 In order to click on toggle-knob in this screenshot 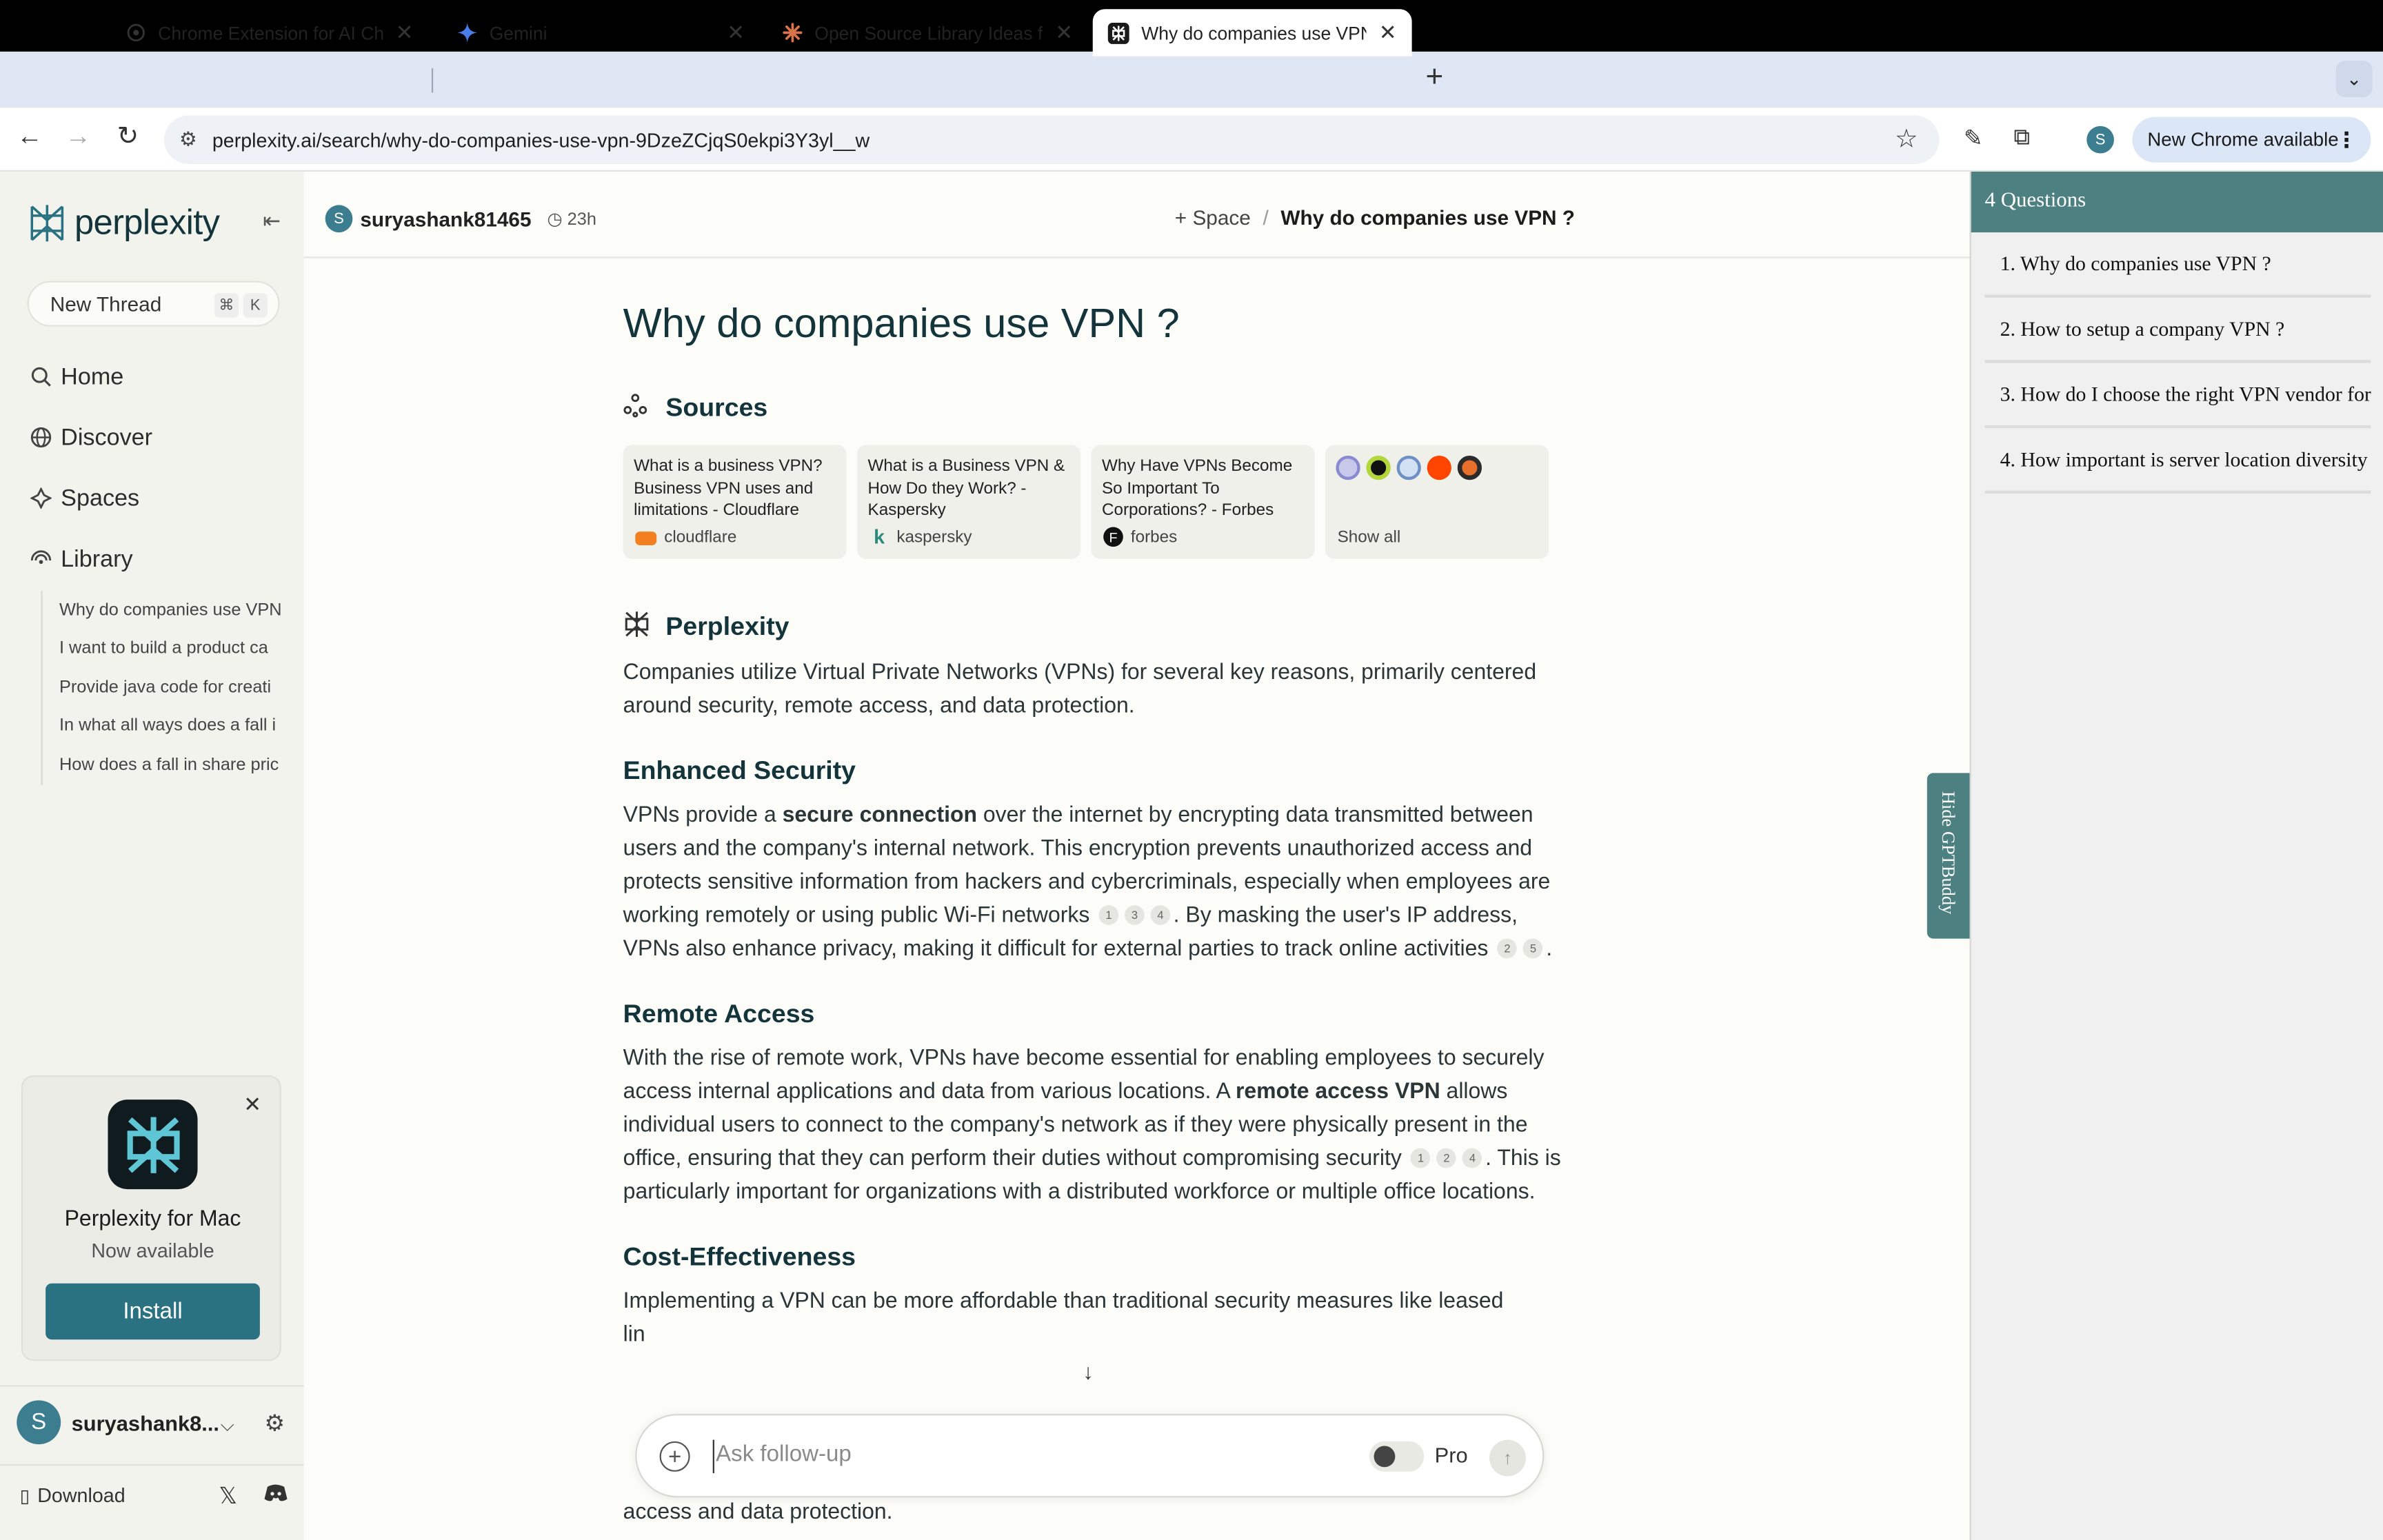, I will do `click(1385, 1457)`.